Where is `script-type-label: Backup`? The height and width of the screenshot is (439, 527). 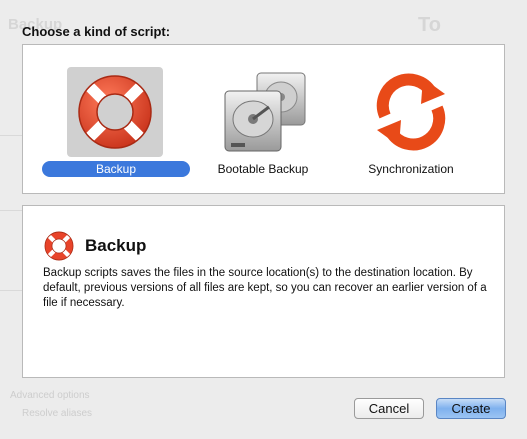
script-type-label: Backup is located at coordinates (116, 169).